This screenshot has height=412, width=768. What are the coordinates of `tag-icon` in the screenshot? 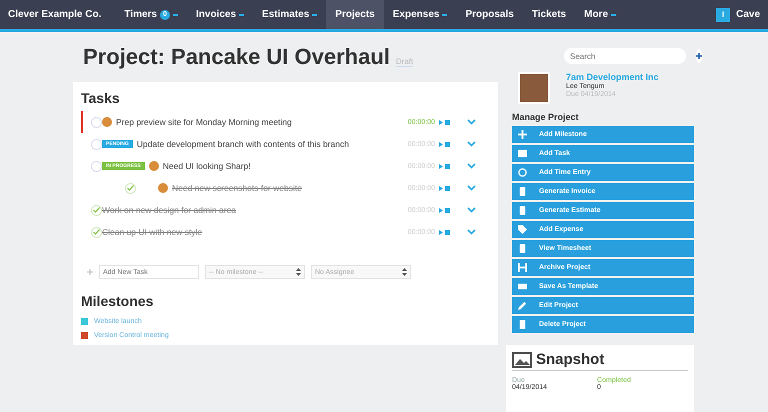 It's located at (522, 229).